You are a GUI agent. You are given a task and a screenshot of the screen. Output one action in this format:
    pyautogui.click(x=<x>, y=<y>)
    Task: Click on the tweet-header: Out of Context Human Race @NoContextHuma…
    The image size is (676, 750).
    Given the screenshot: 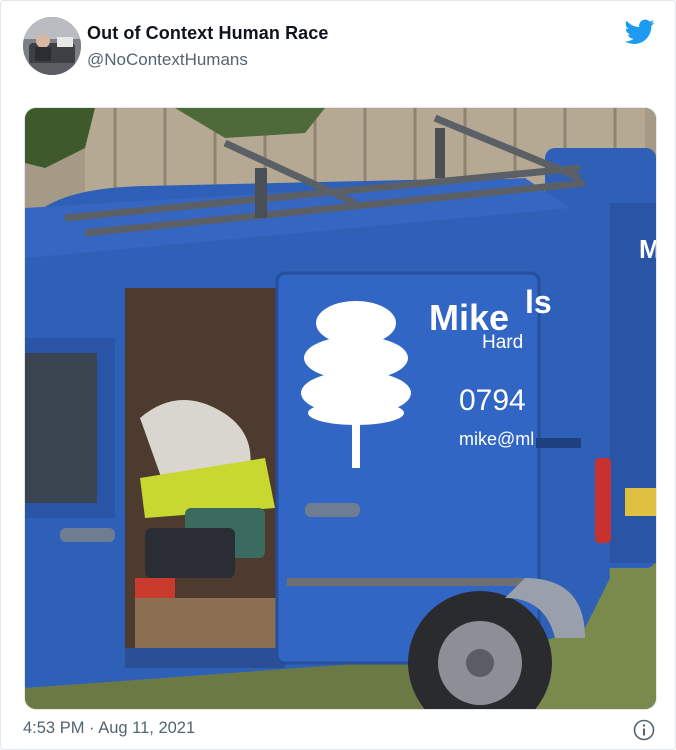 What is the action you would take?
    pyautogui.click(x=339, y=48)
    